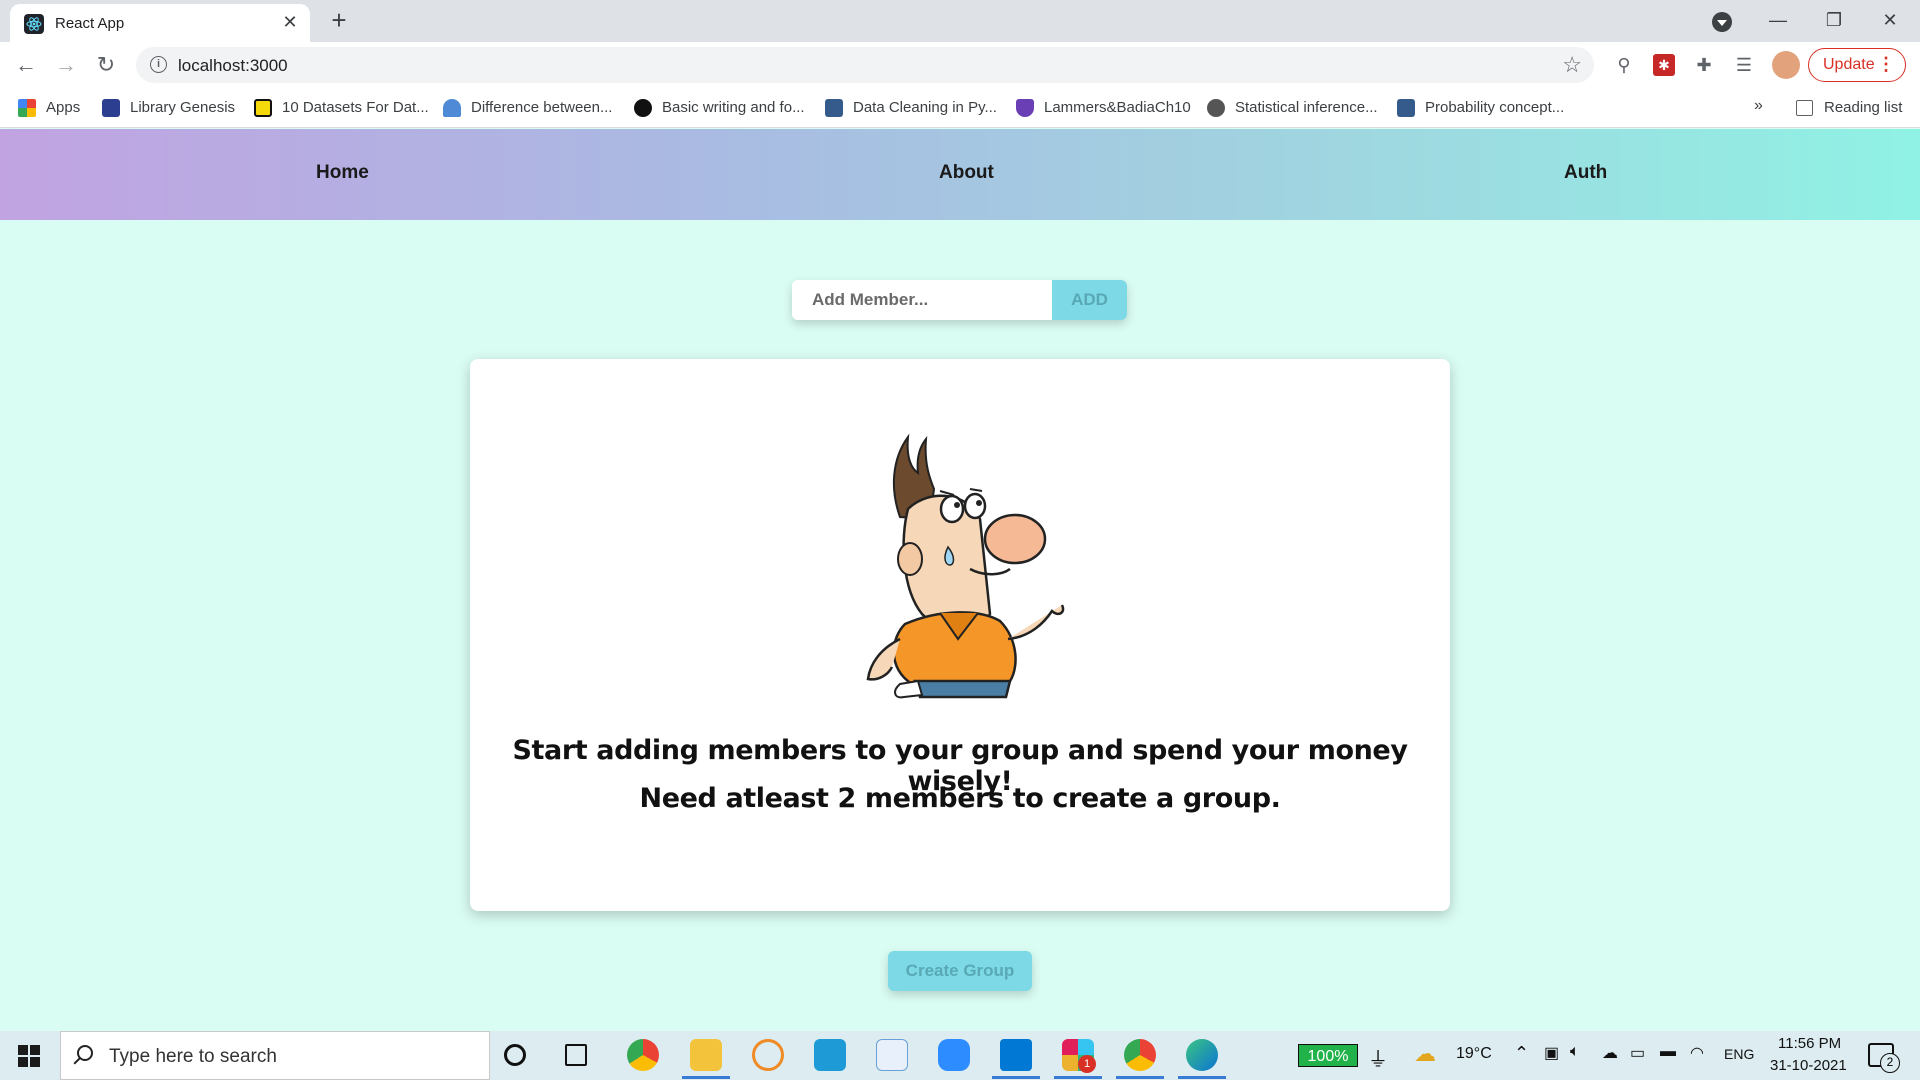 The image size is (1920, 1080). Describe the element at coordinates (1025, 108) in the screenshot. I see `shield-icon` at that location.